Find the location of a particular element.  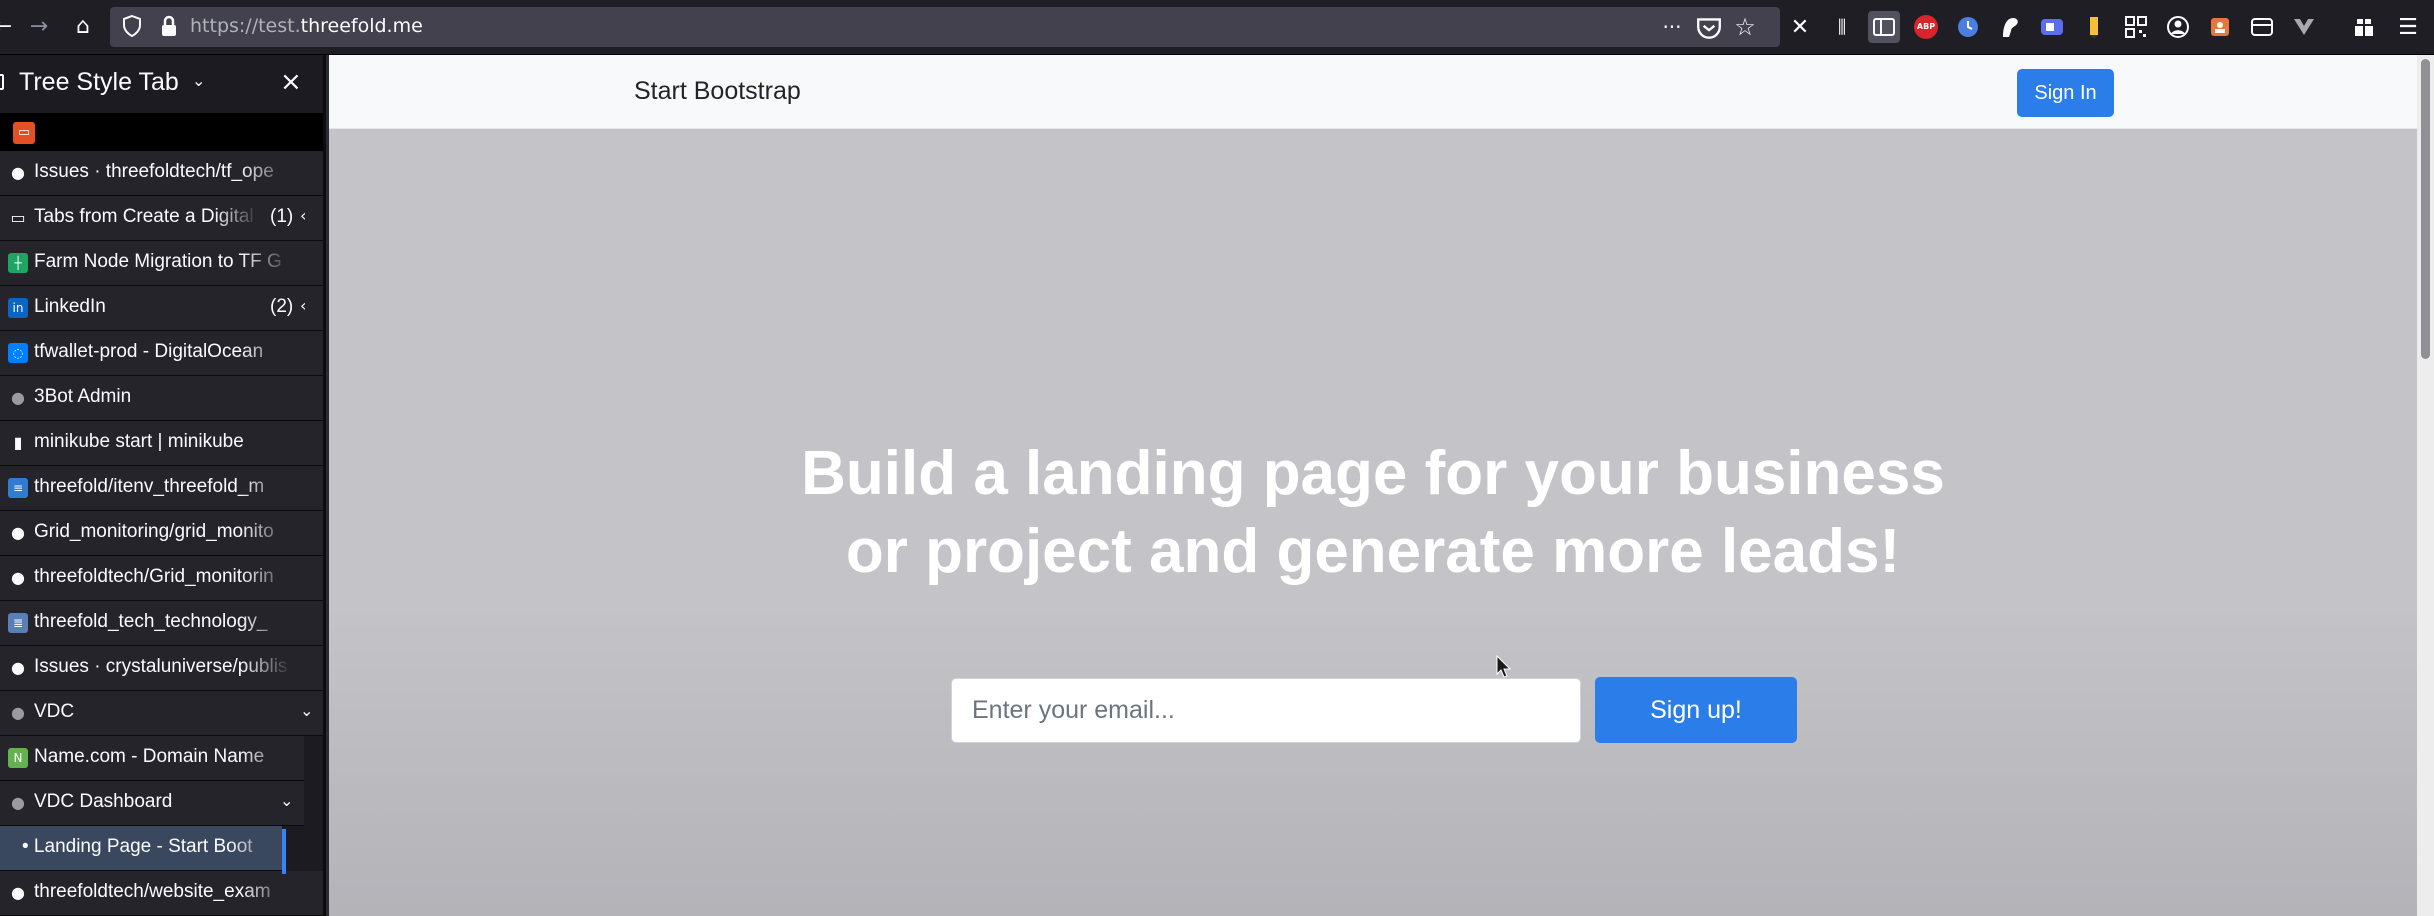

digitalocean-icon: ◌ is located at coordinates (18, 353).